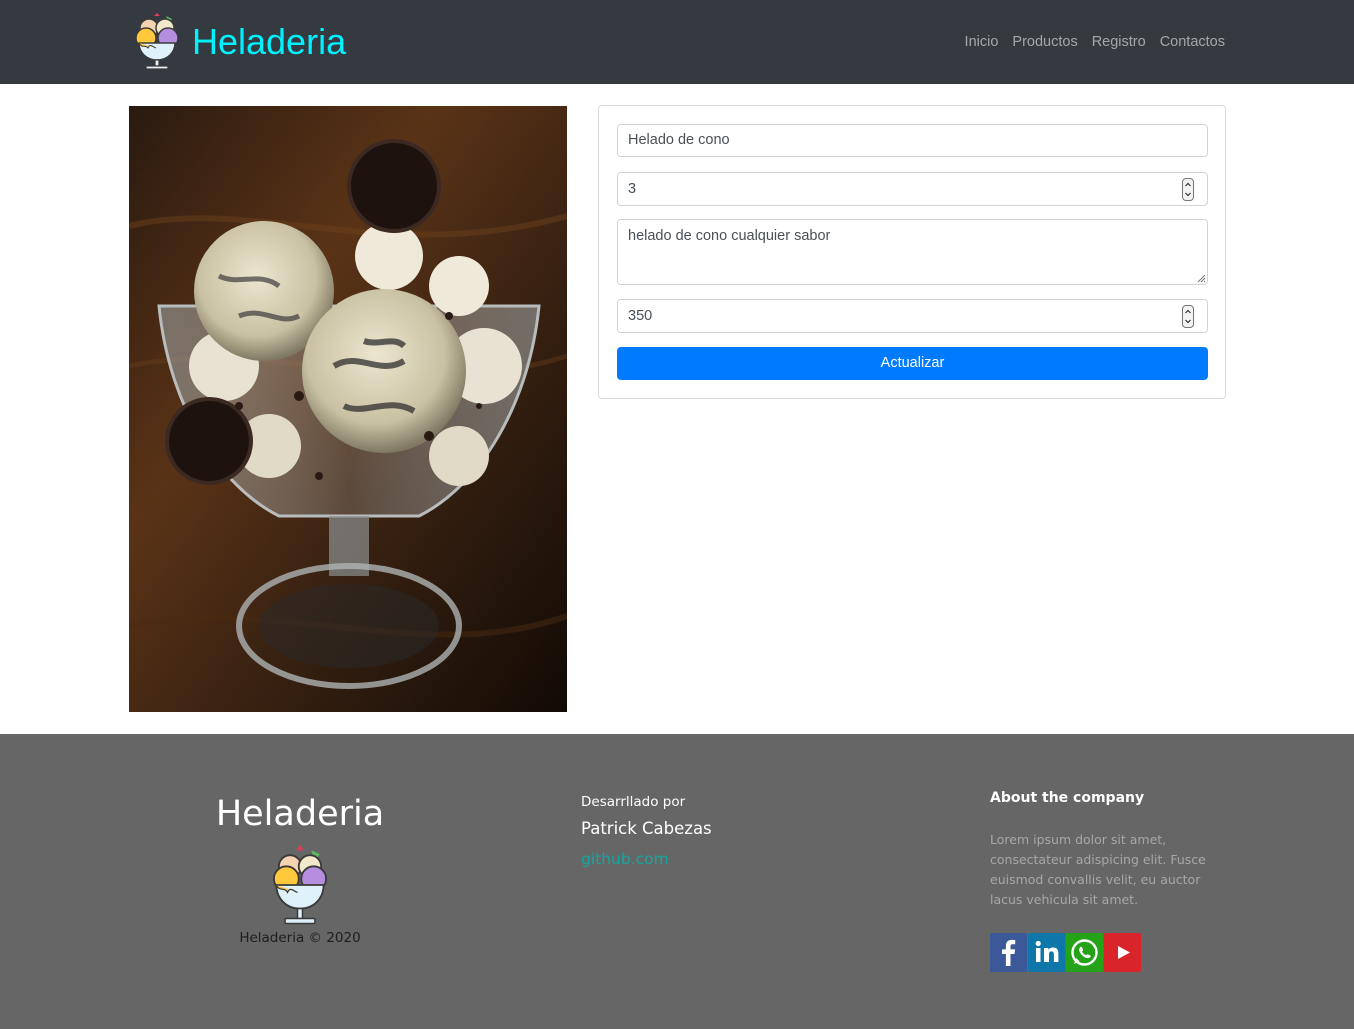  I want to click on nav-link-productos: Productos, so click(1044, 42).